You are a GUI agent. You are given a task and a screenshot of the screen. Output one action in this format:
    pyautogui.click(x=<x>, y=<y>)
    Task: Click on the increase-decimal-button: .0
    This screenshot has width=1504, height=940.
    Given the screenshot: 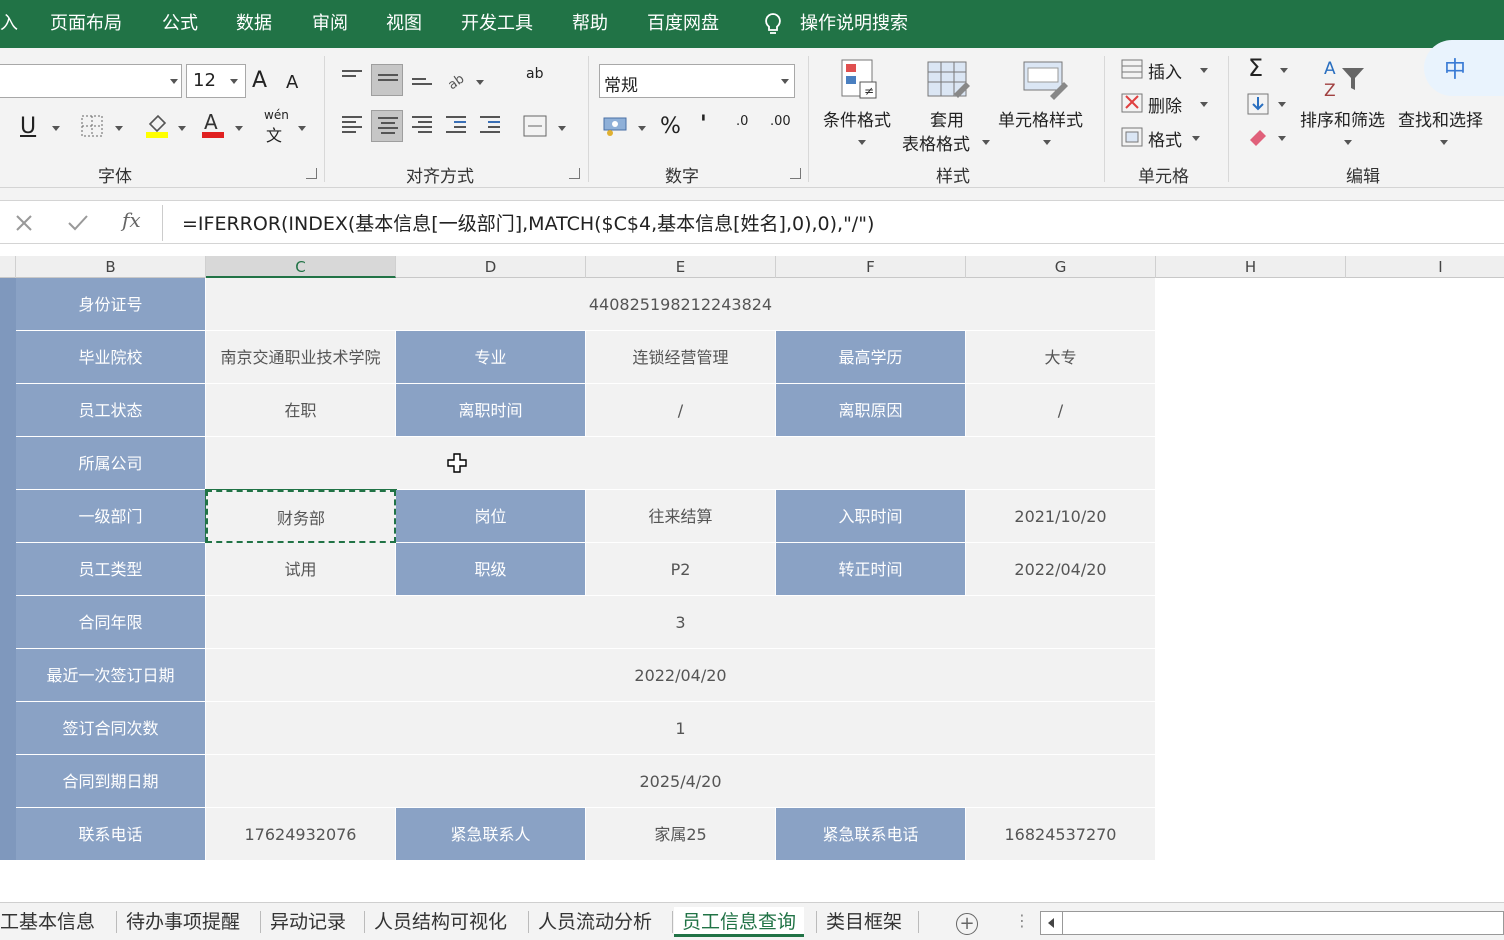 What is the action you would take?
    pyautogui.click(x=742, y=121)
    